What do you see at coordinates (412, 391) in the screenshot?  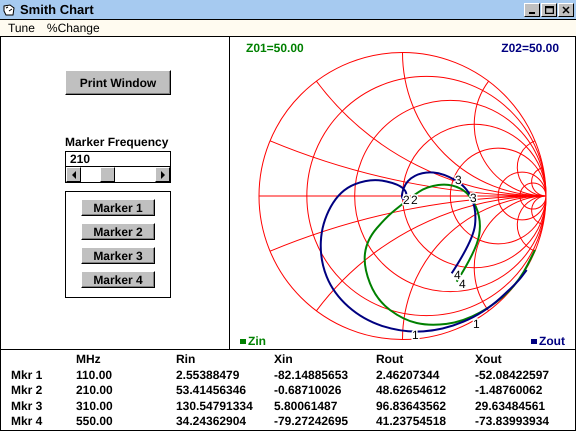 I see `table-cell-text: 48.62654612` at bounding box center [412, 391].